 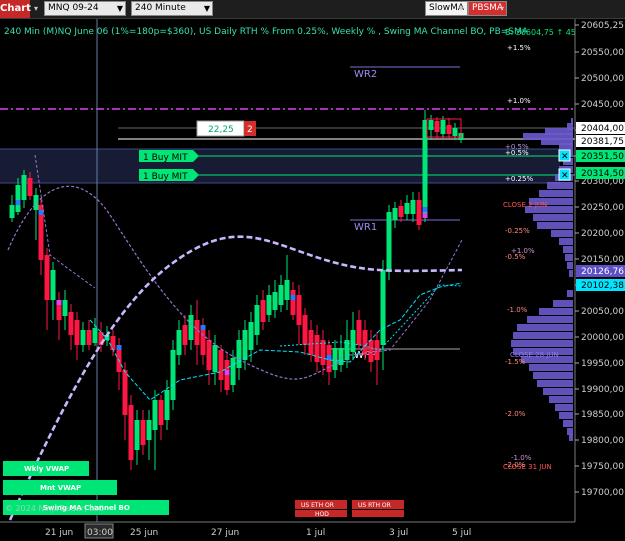 I want to click on interval-value: 240 Minute, so click(x=160, y=8).